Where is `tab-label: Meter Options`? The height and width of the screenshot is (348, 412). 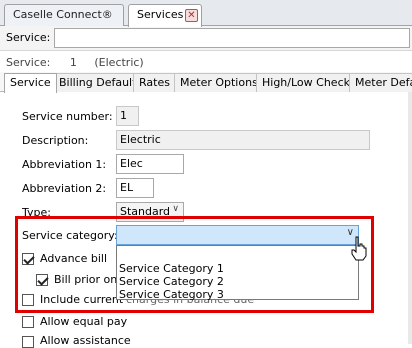
tab-label: Meter Options is located at coordinates (219, 82).